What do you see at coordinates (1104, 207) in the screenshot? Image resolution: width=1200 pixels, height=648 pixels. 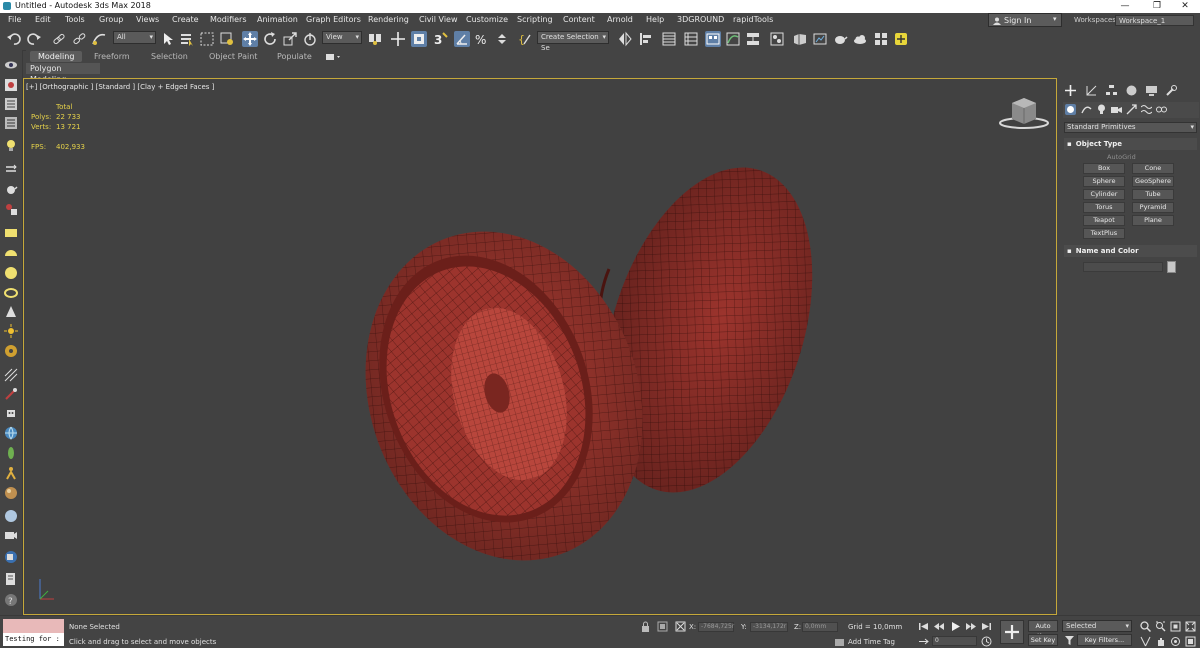 I see `torus-button: Torus` at bounding box center [1104, 207].